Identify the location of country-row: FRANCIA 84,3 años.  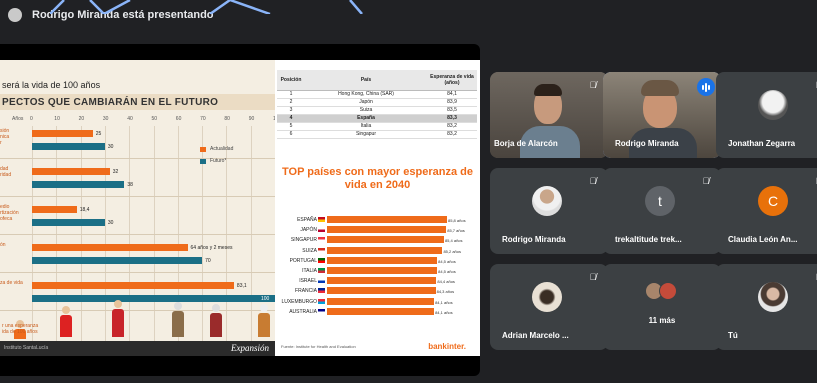
(377, 291).